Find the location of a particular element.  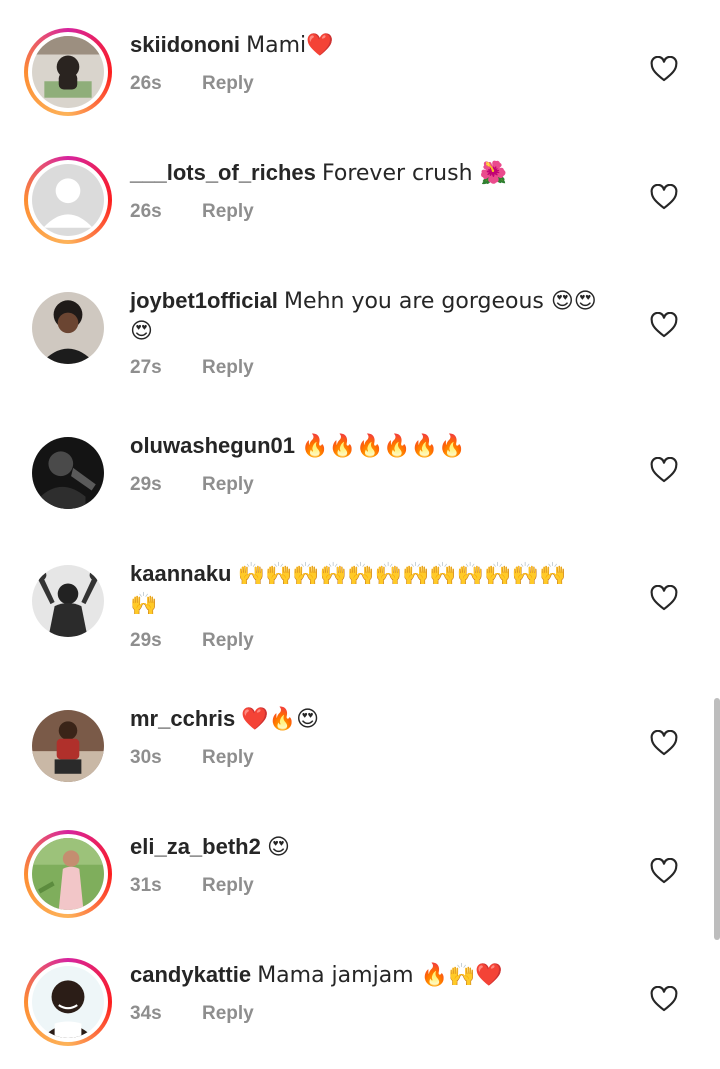

scrollbar is located at coordinates (717, 819).